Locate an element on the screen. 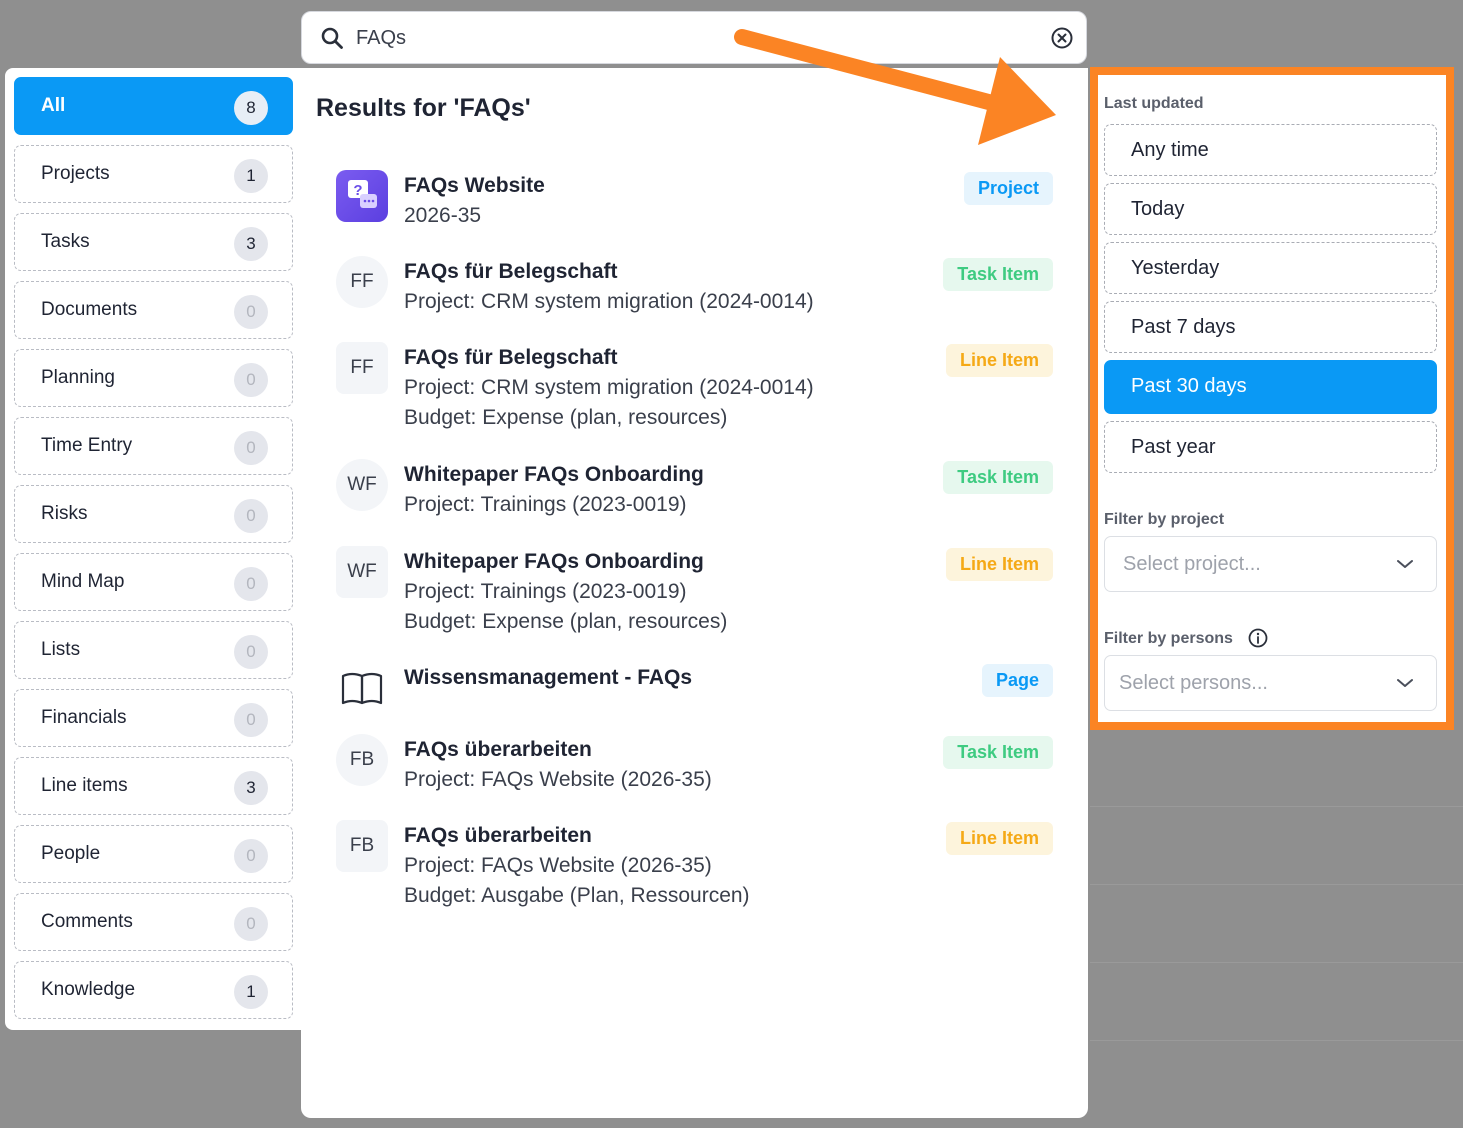 Image resolution: width=1463 pixels, height=1128 pixels. category-label: Documents is located at coordinates (89, 309).